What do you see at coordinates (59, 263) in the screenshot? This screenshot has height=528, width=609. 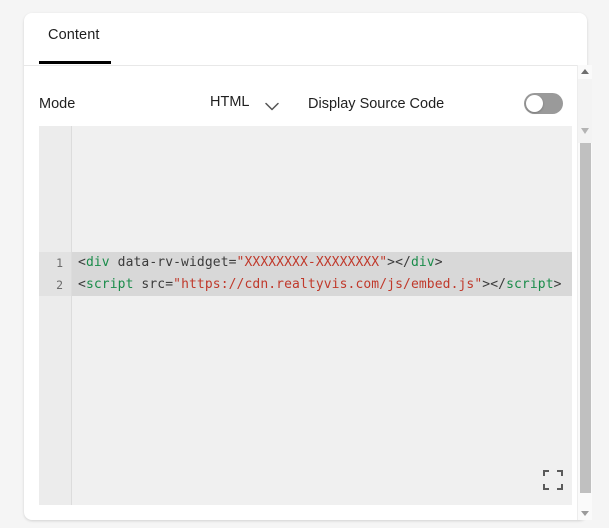 I see `line-number: 1` at bounding box center [59, 263].